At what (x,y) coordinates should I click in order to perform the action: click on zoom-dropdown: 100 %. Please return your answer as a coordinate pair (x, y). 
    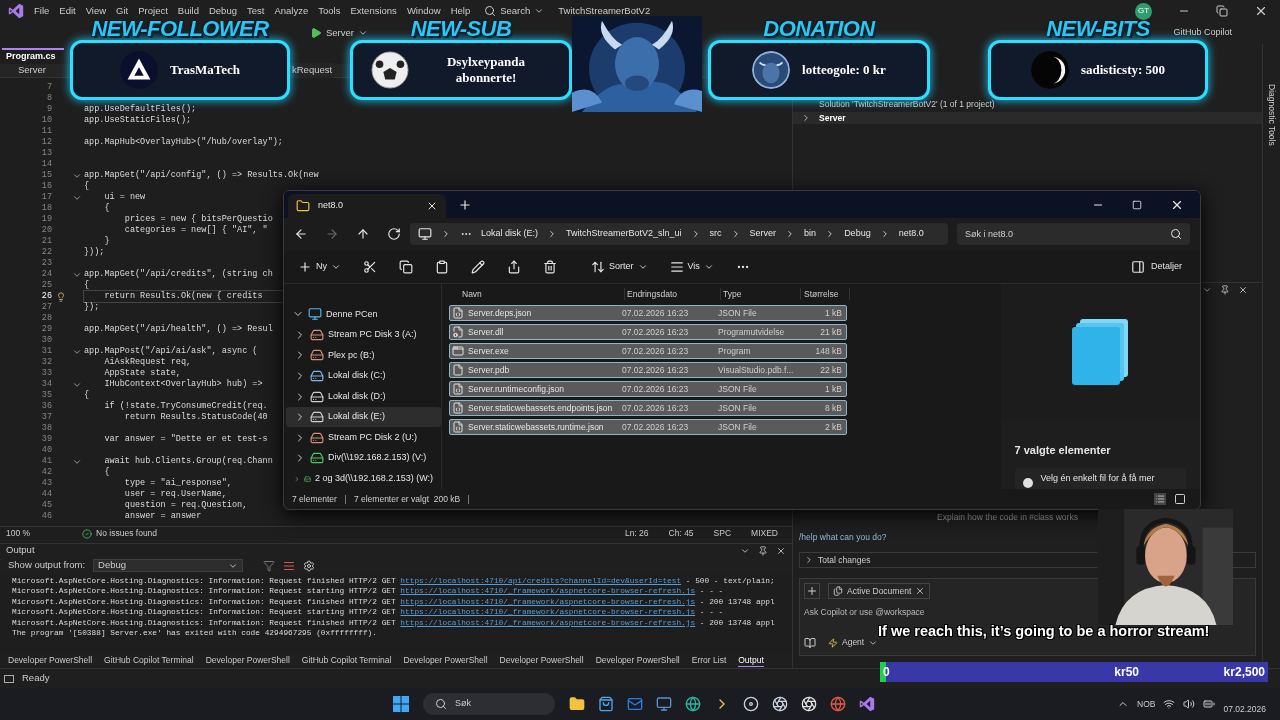
    Looking at the image, I should click on (18, 533).